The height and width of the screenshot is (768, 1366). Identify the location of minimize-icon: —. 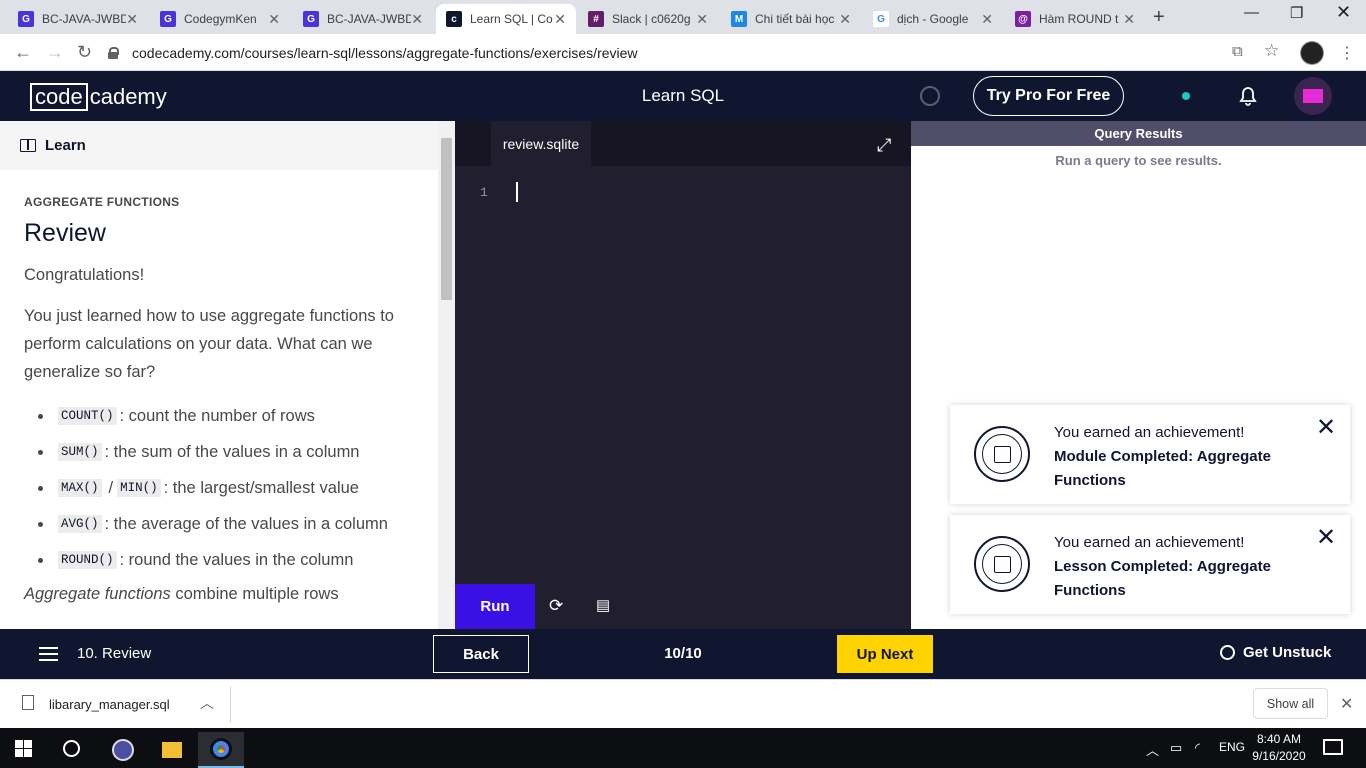
(1251, 12).